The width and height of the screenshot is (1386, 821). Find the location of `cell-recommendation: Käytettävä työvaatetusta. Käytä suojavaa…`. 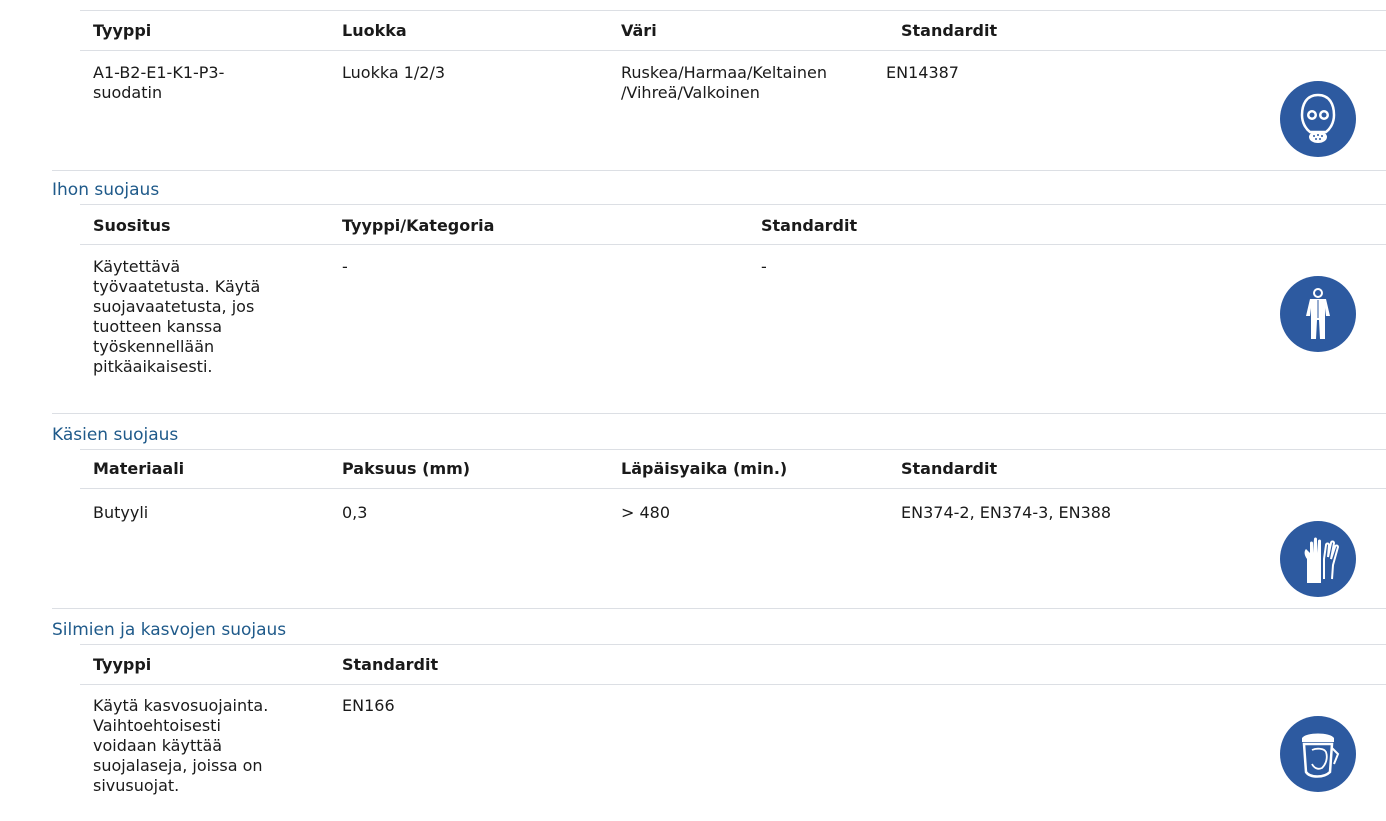

cell-recommendation: Käytettävä työvaatetusta. Käytä suojavaa… is located at coordinates (177, 316).